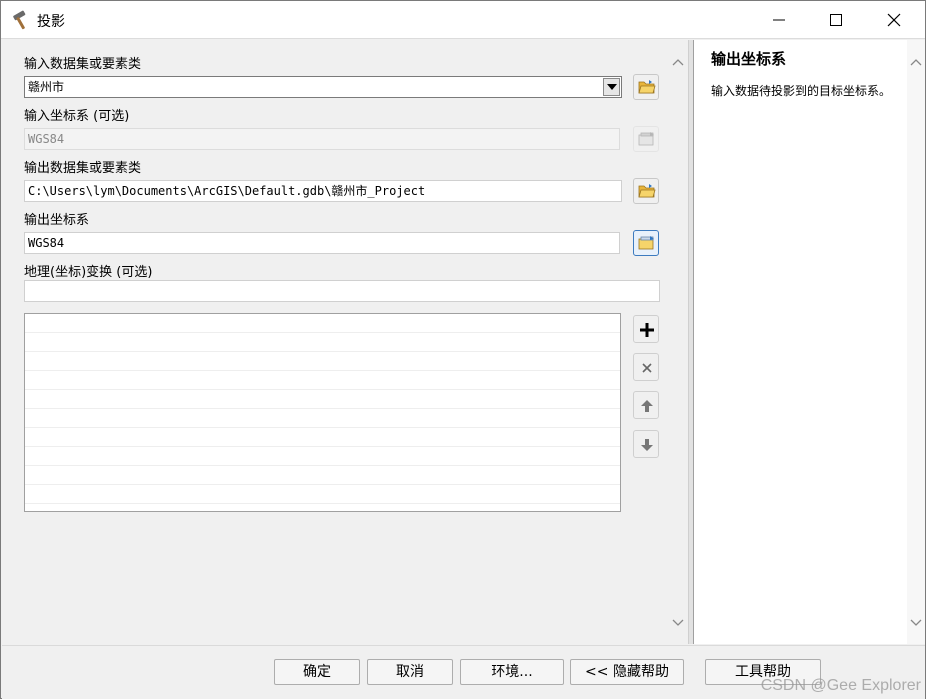  I want to click on input-dataset-label: 输入数据集或要素类, so click(83, 64).